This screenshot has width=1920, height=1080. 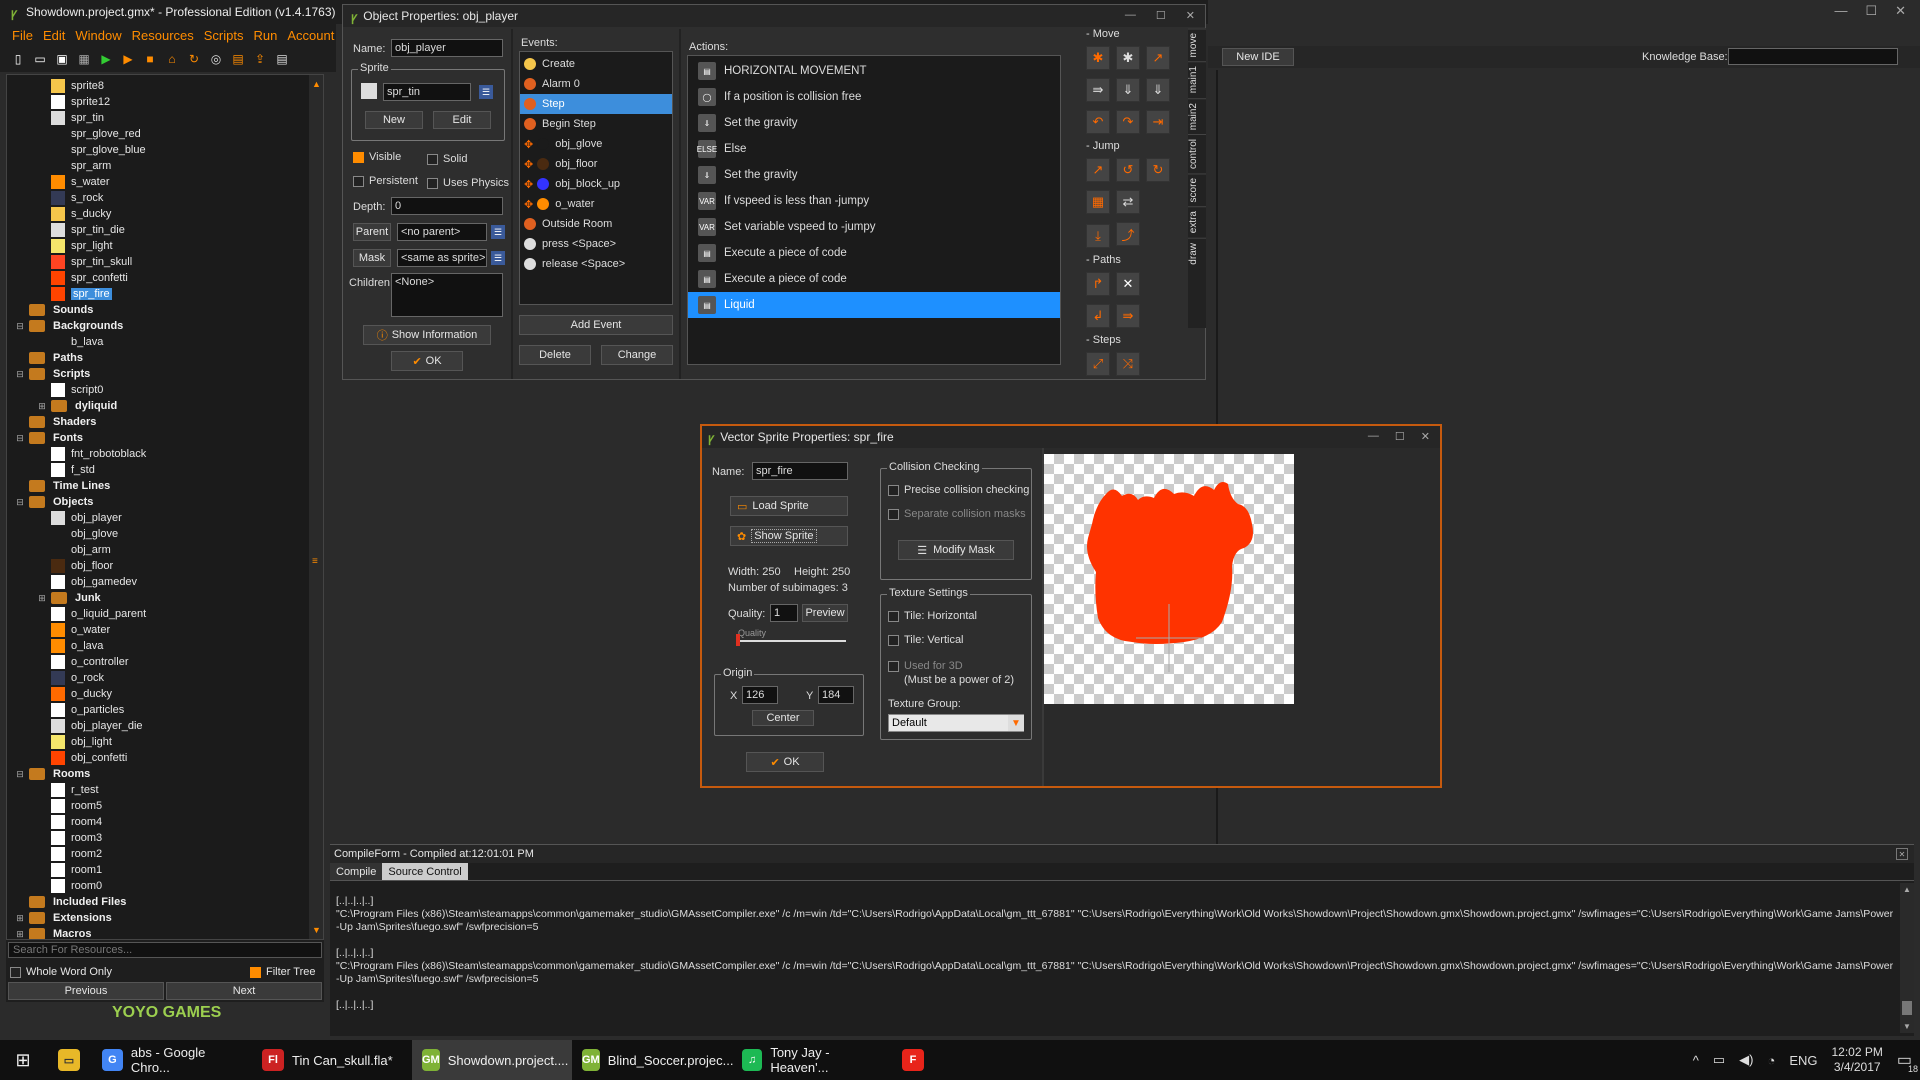 I want to click on center-button: Center, so click(x=783, y=718).